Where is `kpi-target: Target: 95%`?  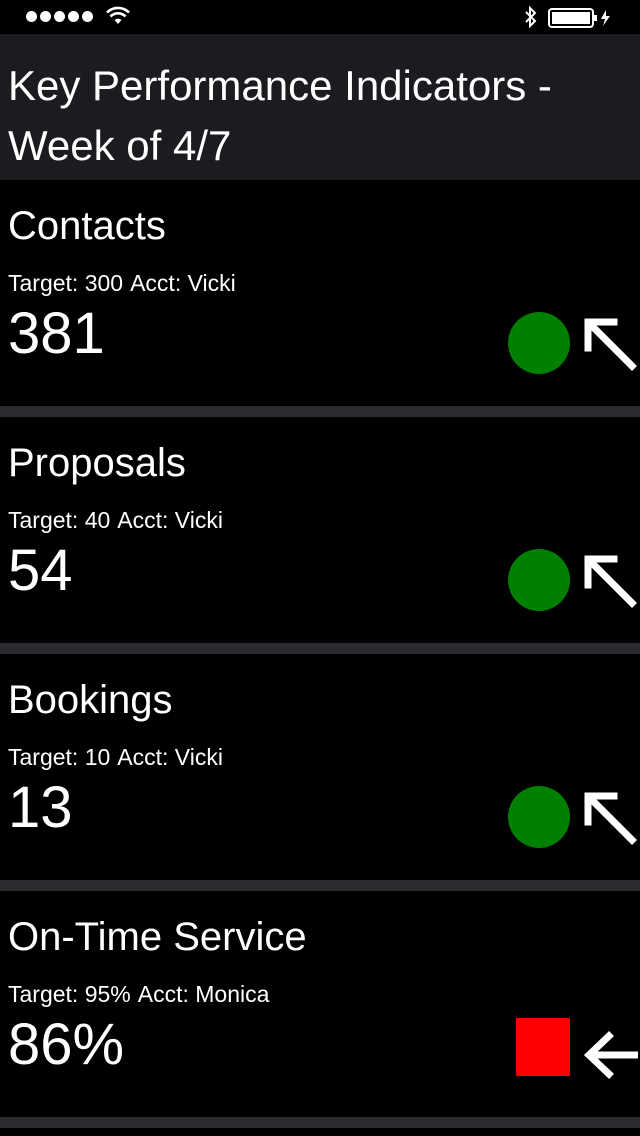 kpi-target: Target: 95% is located at coordinates (69, 994).